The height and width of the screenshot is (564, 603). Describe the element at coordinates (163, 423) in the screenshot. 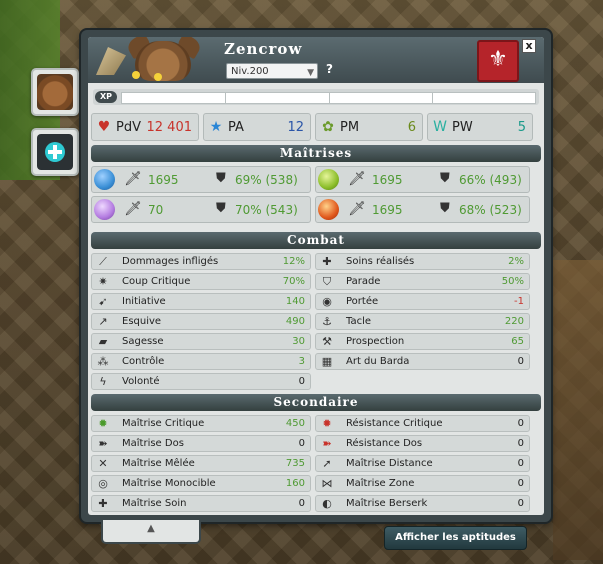

I see `stat-label: Maîtrise Critique` at that location.